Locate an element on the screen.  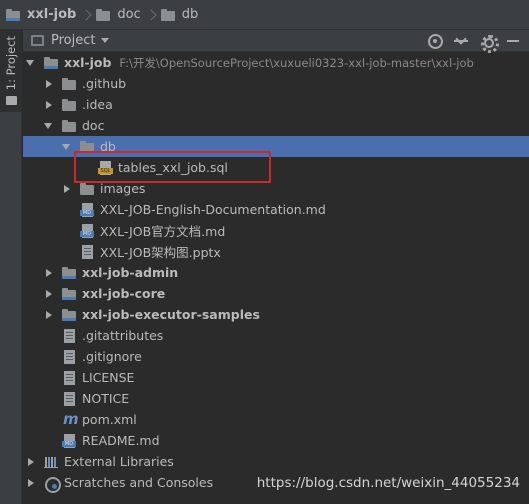
tree-item-label: .github is located at coordinates (104, 83).